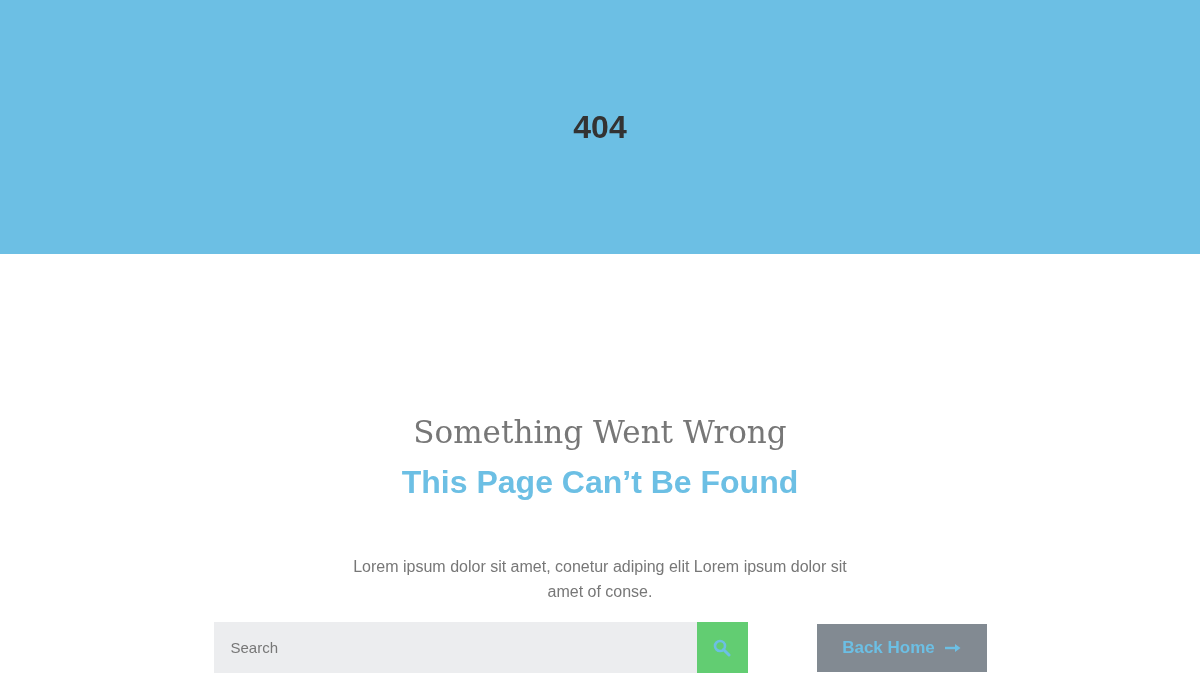 The image size is (1200, 692). Describe the element at coordinates (455, 647) in the screenshot. I see `search-field: Search` at that location.